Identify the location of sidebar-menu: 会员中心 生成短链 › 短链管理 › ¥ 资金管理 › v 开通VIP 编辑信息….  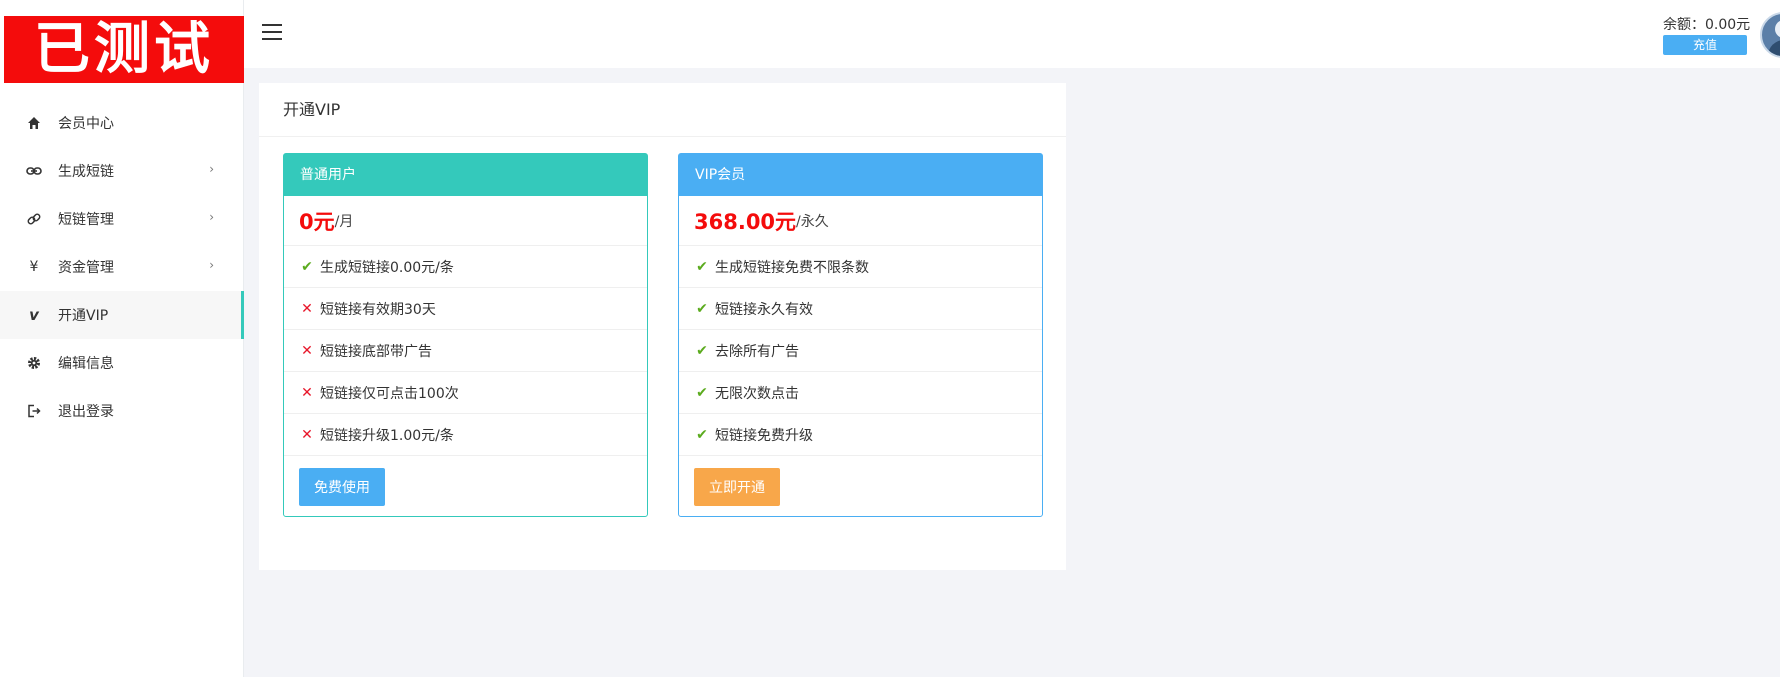
(122, 267).